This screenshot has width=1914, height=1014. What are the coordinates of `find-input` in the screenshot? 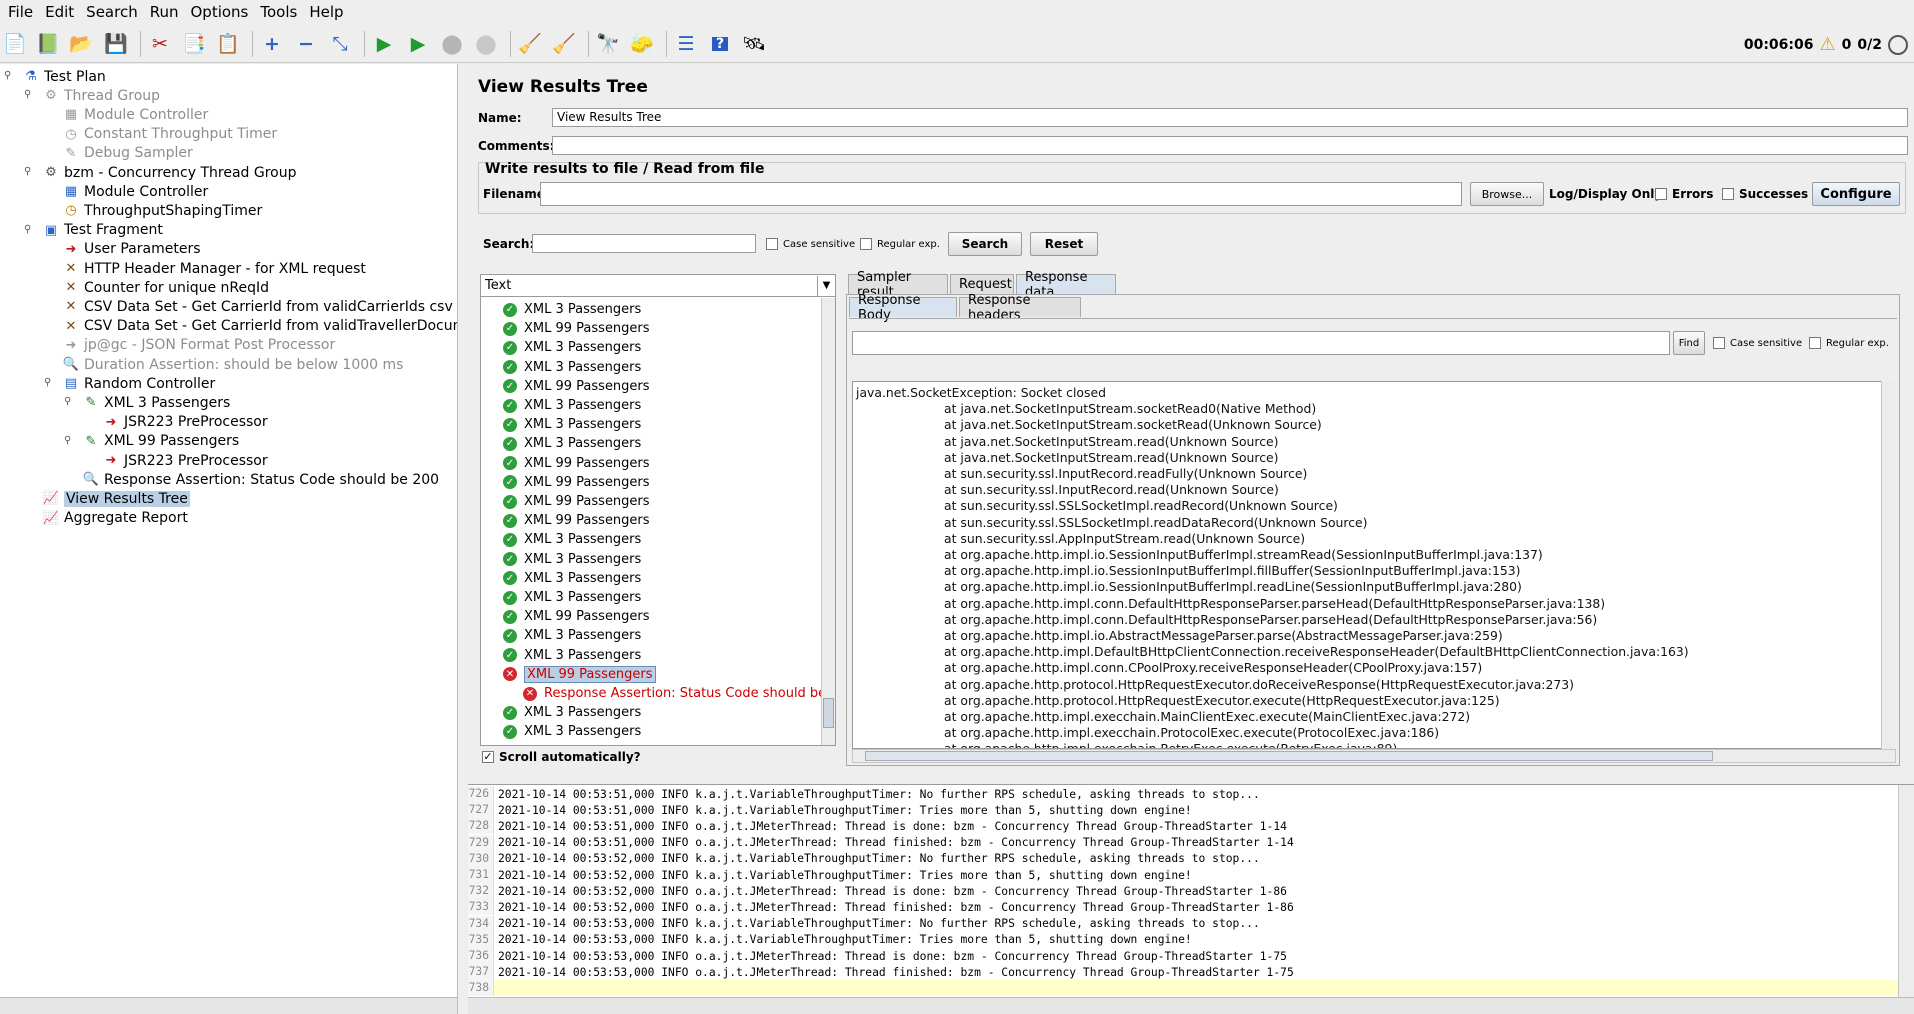 It's located at (1261, 343).